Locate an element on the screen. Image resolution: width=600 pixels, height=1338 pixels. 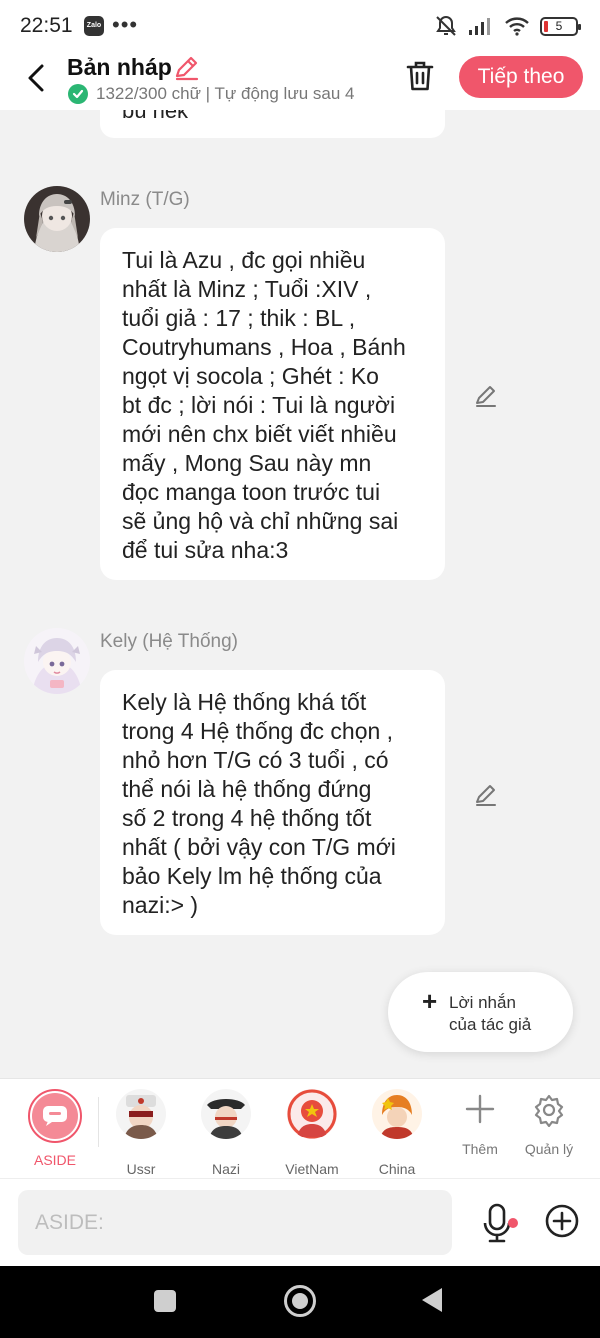
battery-level: 5 is located at coordinates (559, 25).